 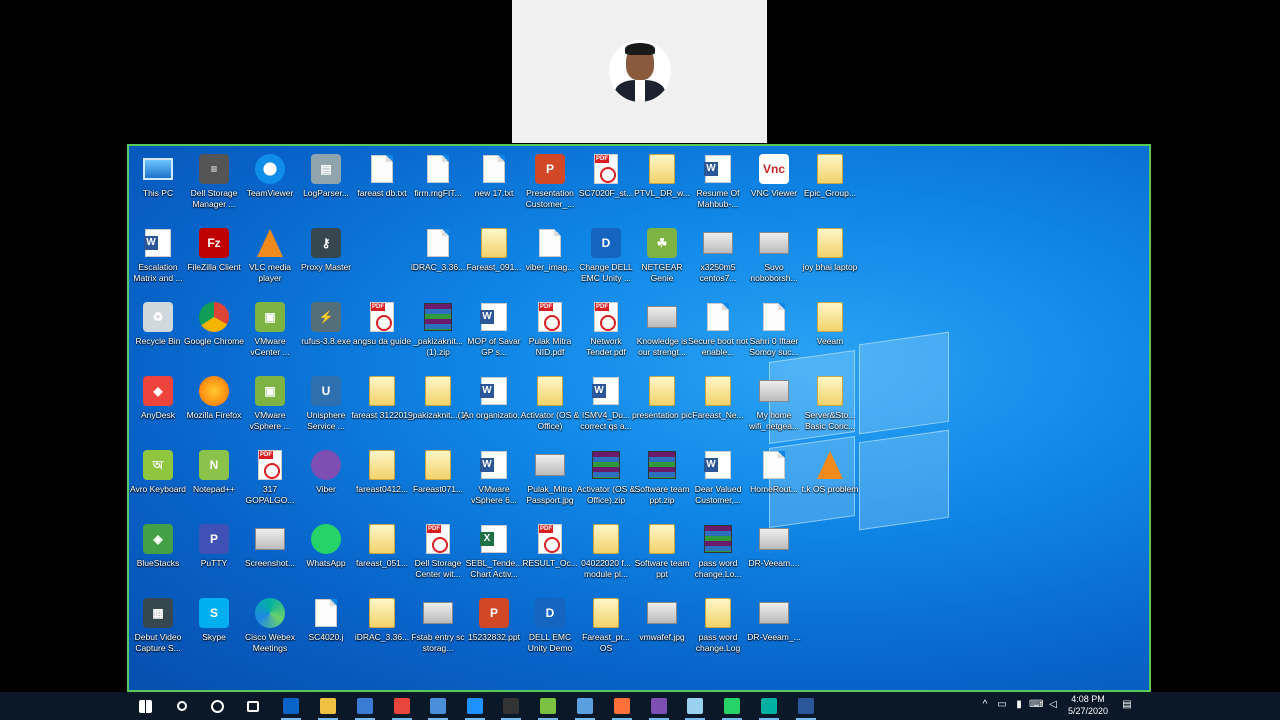 I want to click on desktop-icon: অ Avro Keyboard, so click(x=158, y=479).